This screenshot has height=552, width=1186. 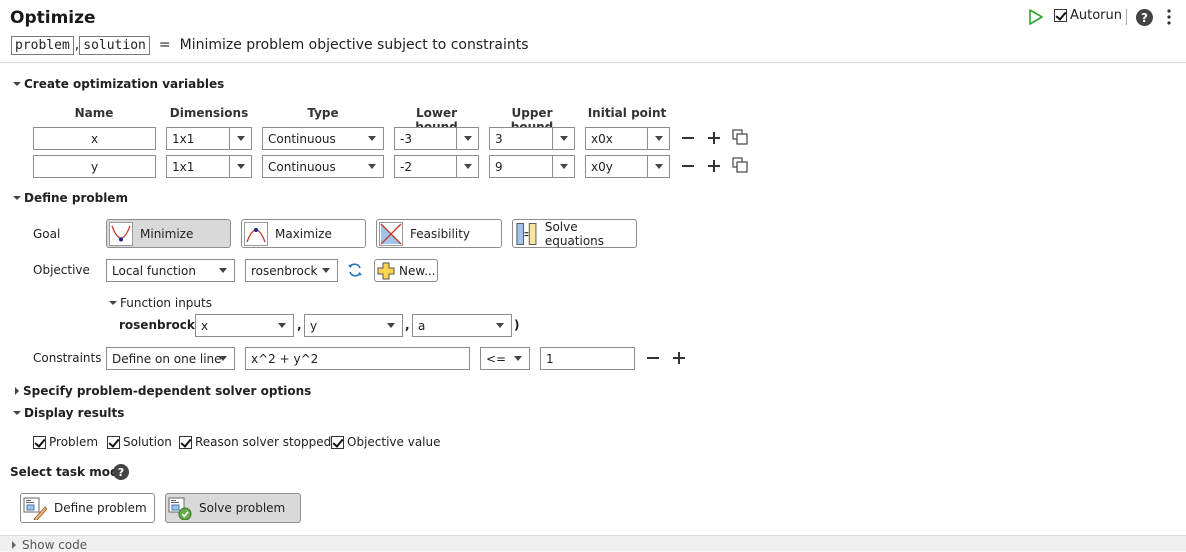 I want to click on more-options-button, so click(x=1169, y=17).